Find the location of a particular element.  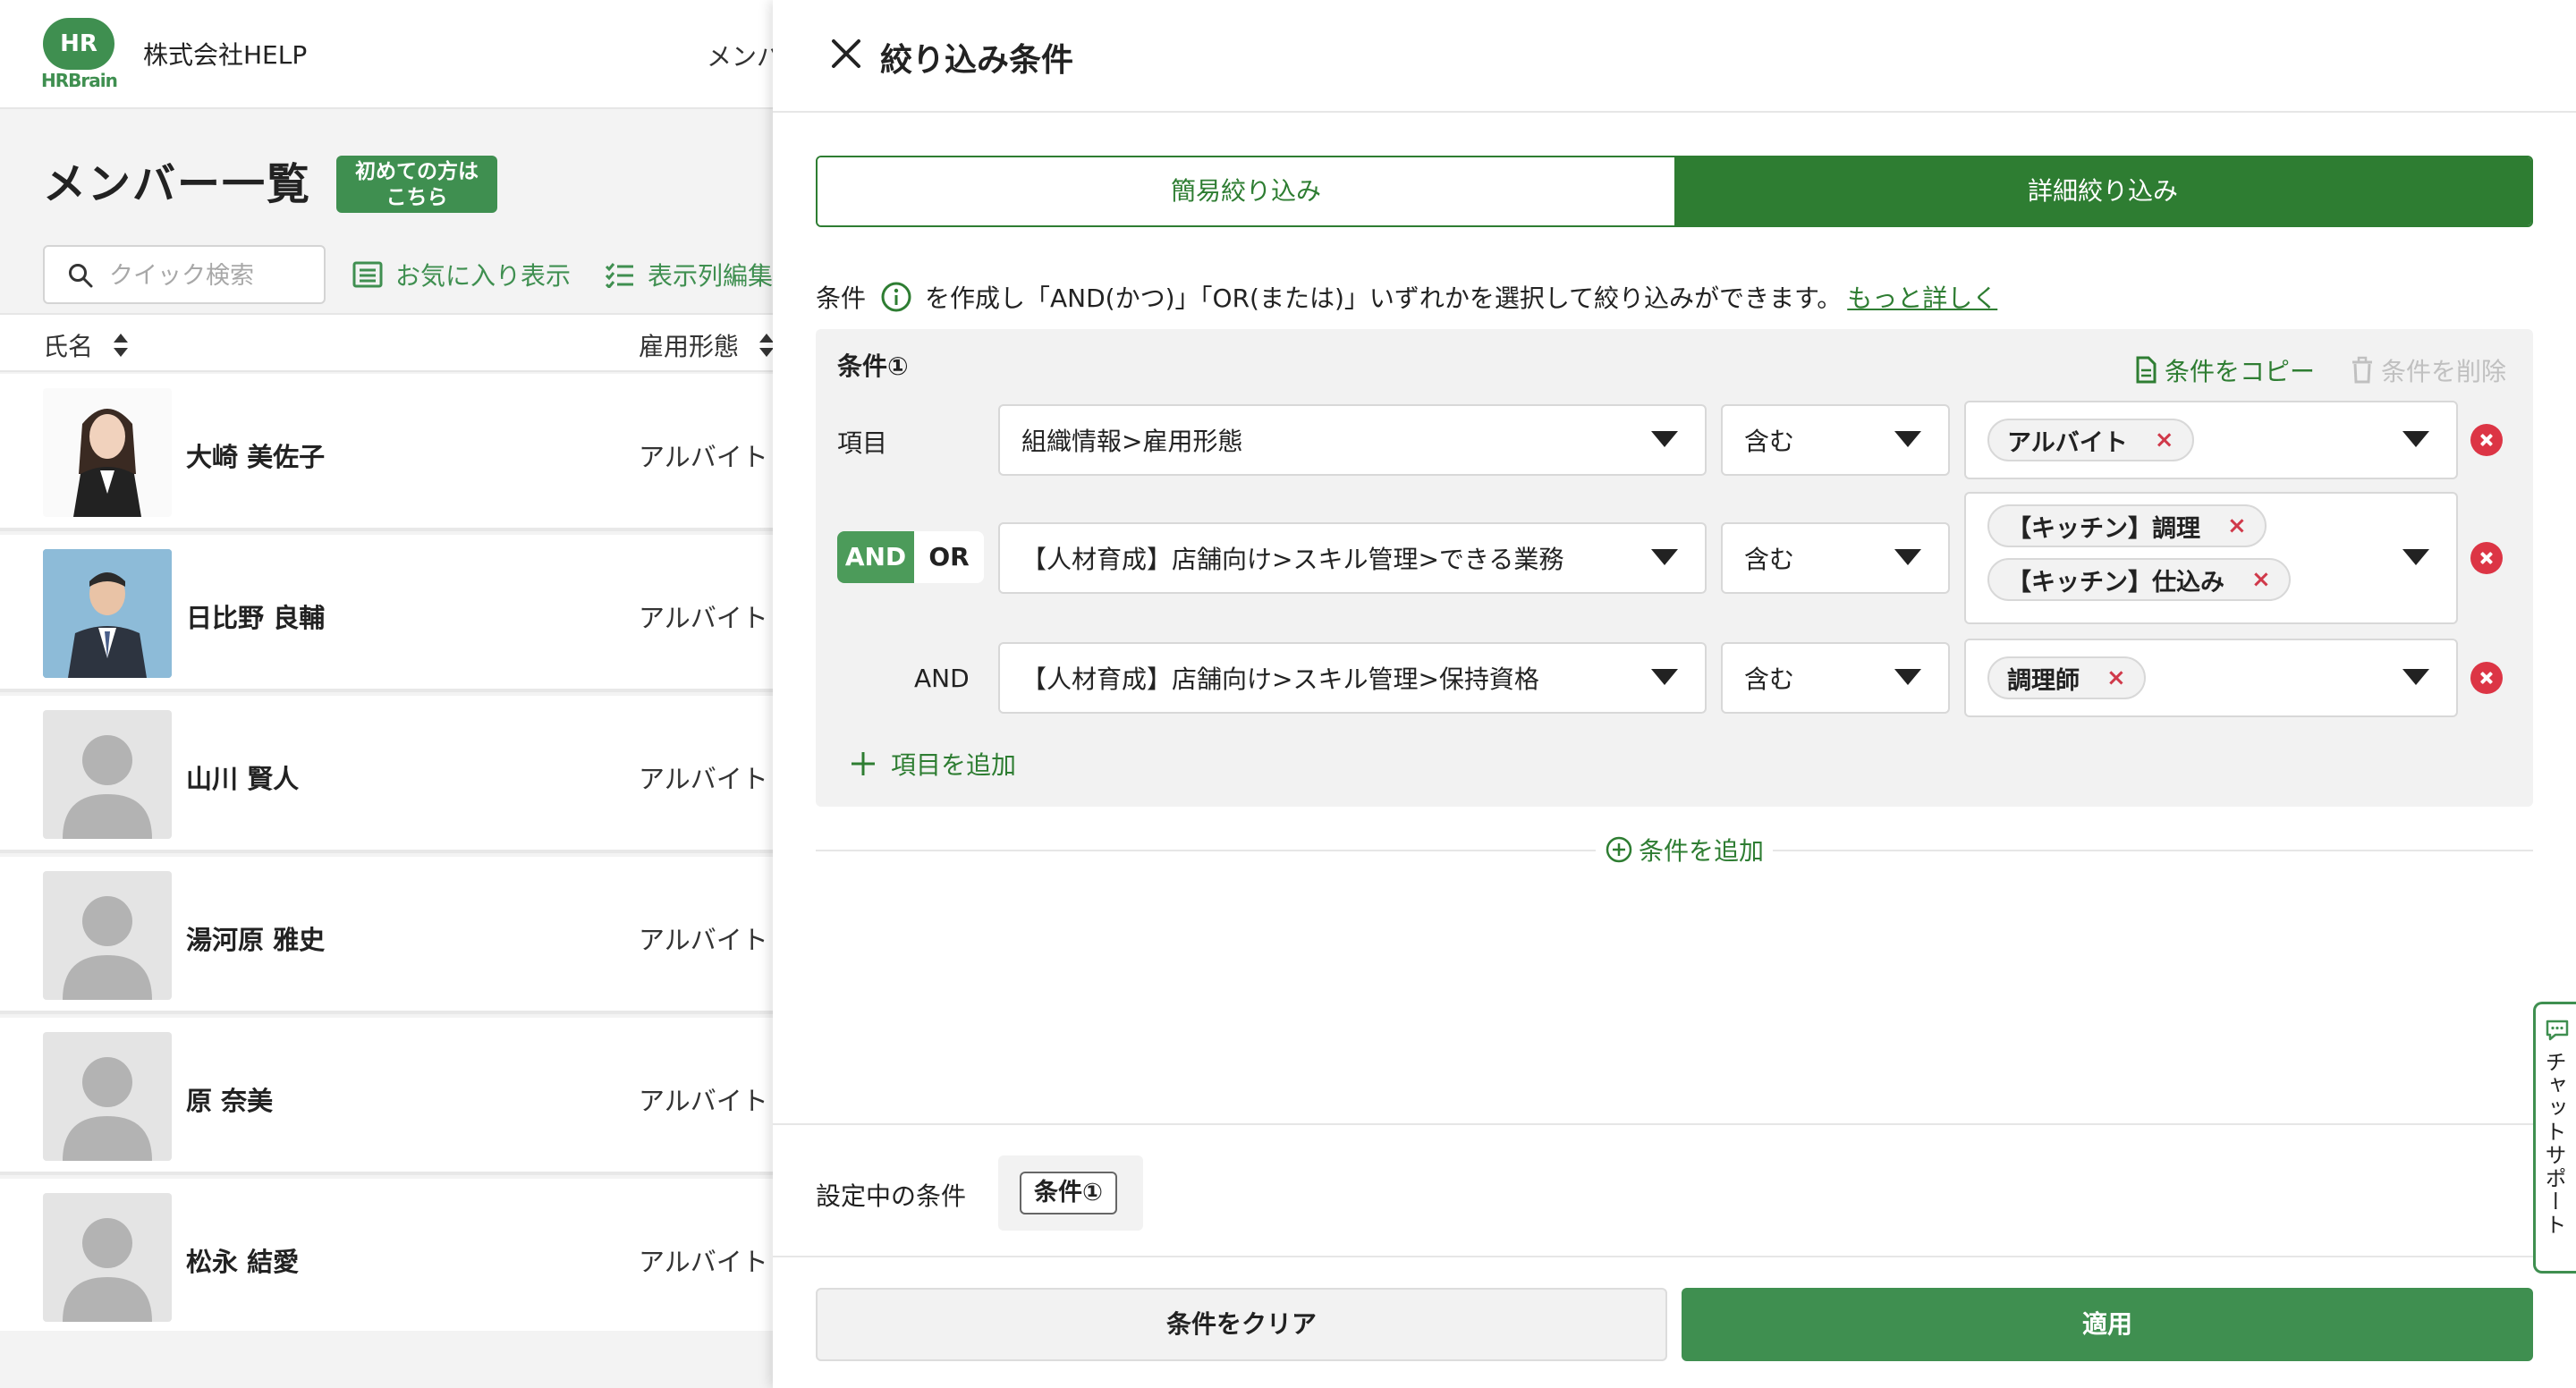

column-header-name: 氏名 is located at coordinates (86, 345).